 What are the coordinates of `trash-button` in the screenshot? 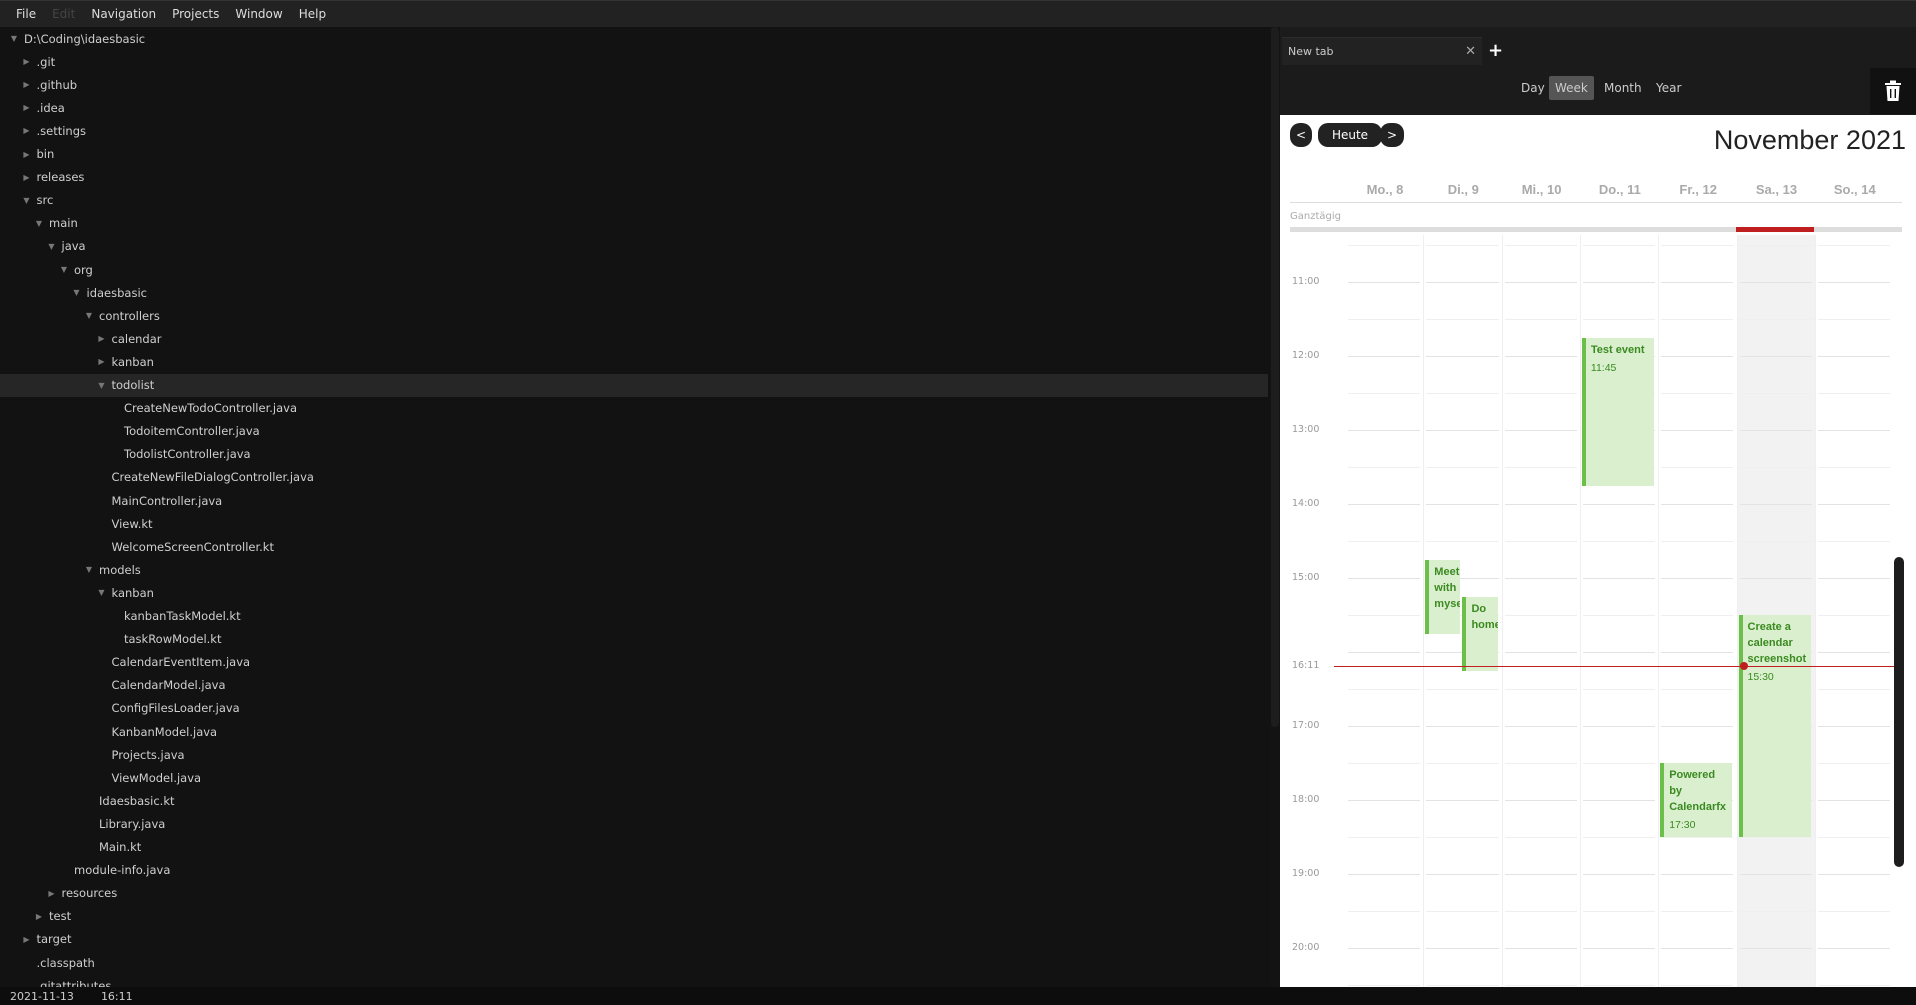 It's located at (1893, 91).